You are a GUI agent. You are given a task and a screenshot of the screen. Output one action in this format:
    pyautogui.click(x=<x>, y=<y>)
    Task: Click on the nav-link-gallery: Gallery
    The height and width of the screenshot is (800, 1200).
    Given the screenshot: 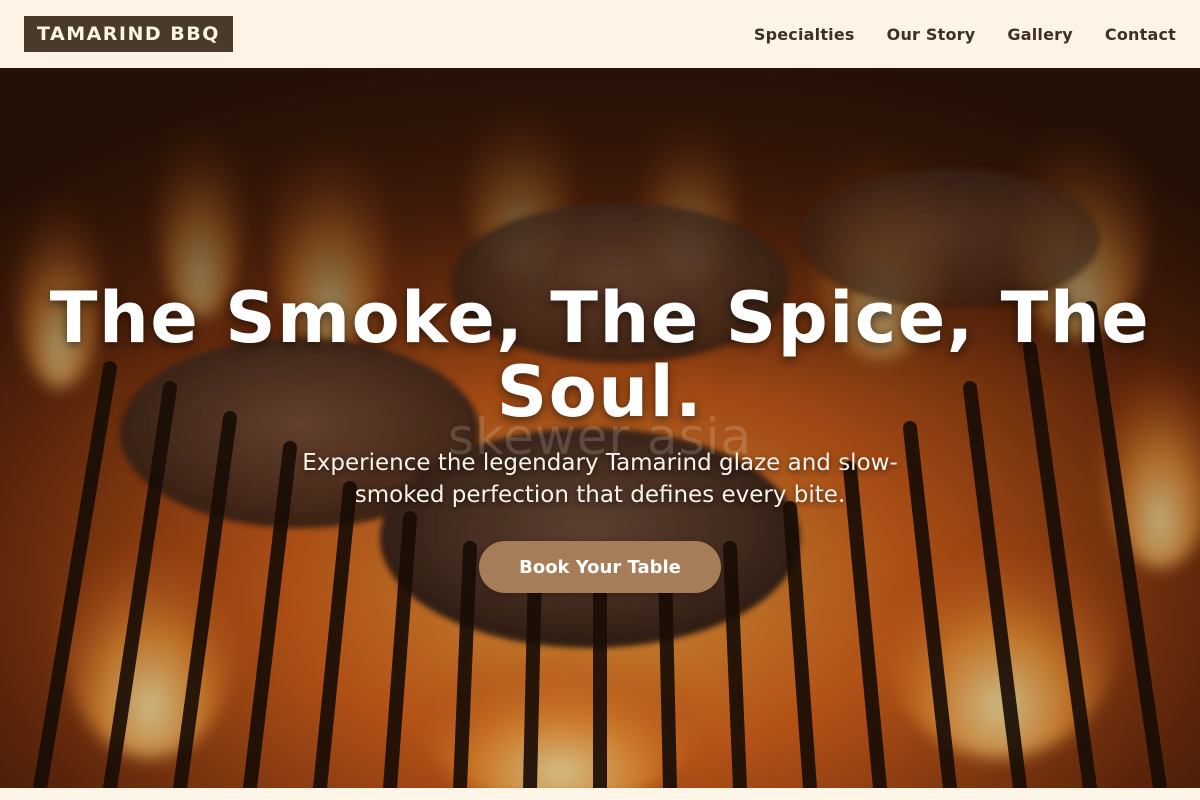 What is the action you would take?
    pyautogui.click(x=1039, y=34)
    